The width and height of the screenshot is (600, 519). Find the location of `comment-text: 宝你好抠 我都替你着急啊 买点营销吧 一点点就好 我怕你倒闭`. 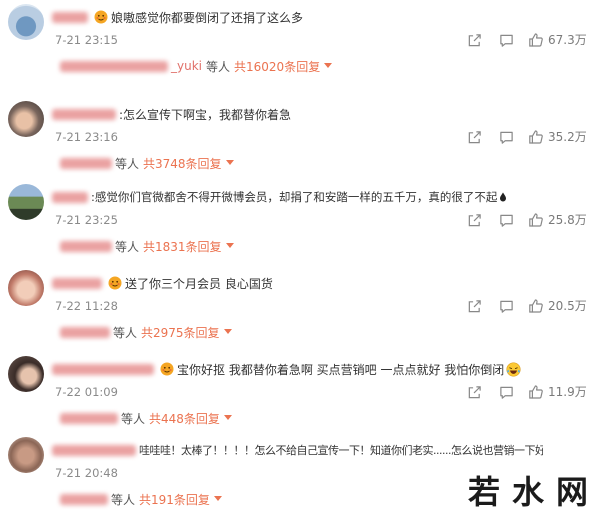

comment-text: 宝你好抠 我都替你着急啊 买点营销吧 一点点就好 我怕你倒闭 is located at coordinates (341, 369).